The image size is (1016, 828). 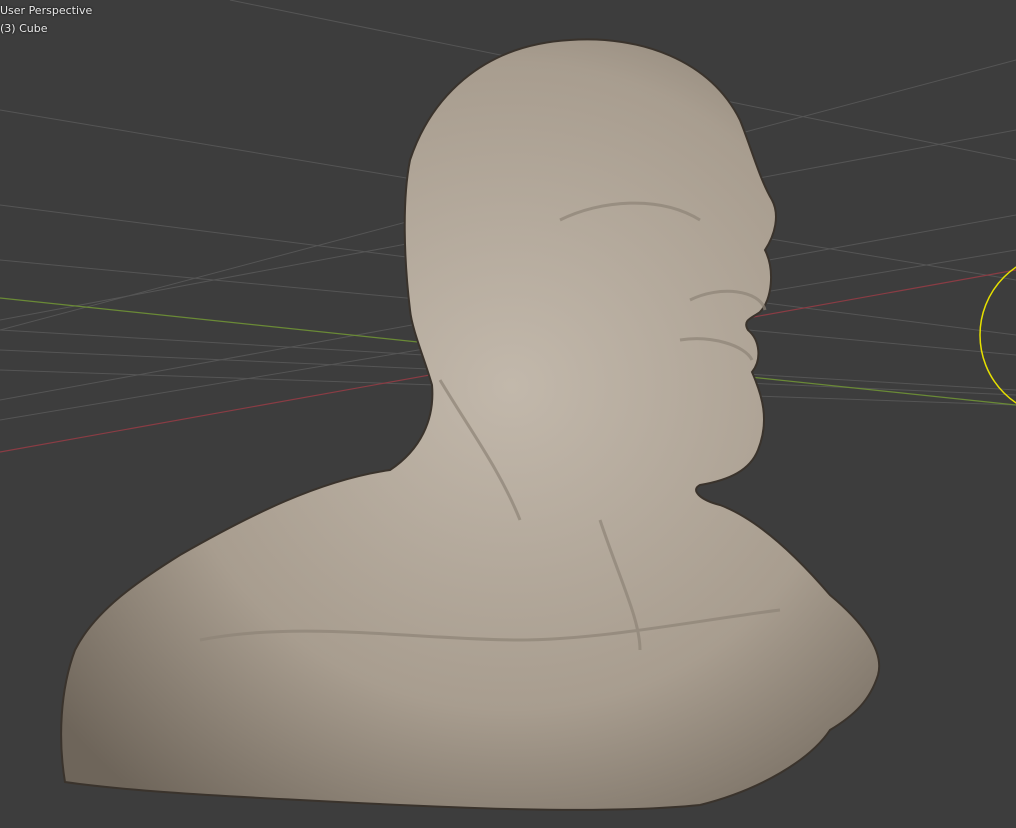 I want to click on view-name-label: User Perspective, so click(x=46, y=10).